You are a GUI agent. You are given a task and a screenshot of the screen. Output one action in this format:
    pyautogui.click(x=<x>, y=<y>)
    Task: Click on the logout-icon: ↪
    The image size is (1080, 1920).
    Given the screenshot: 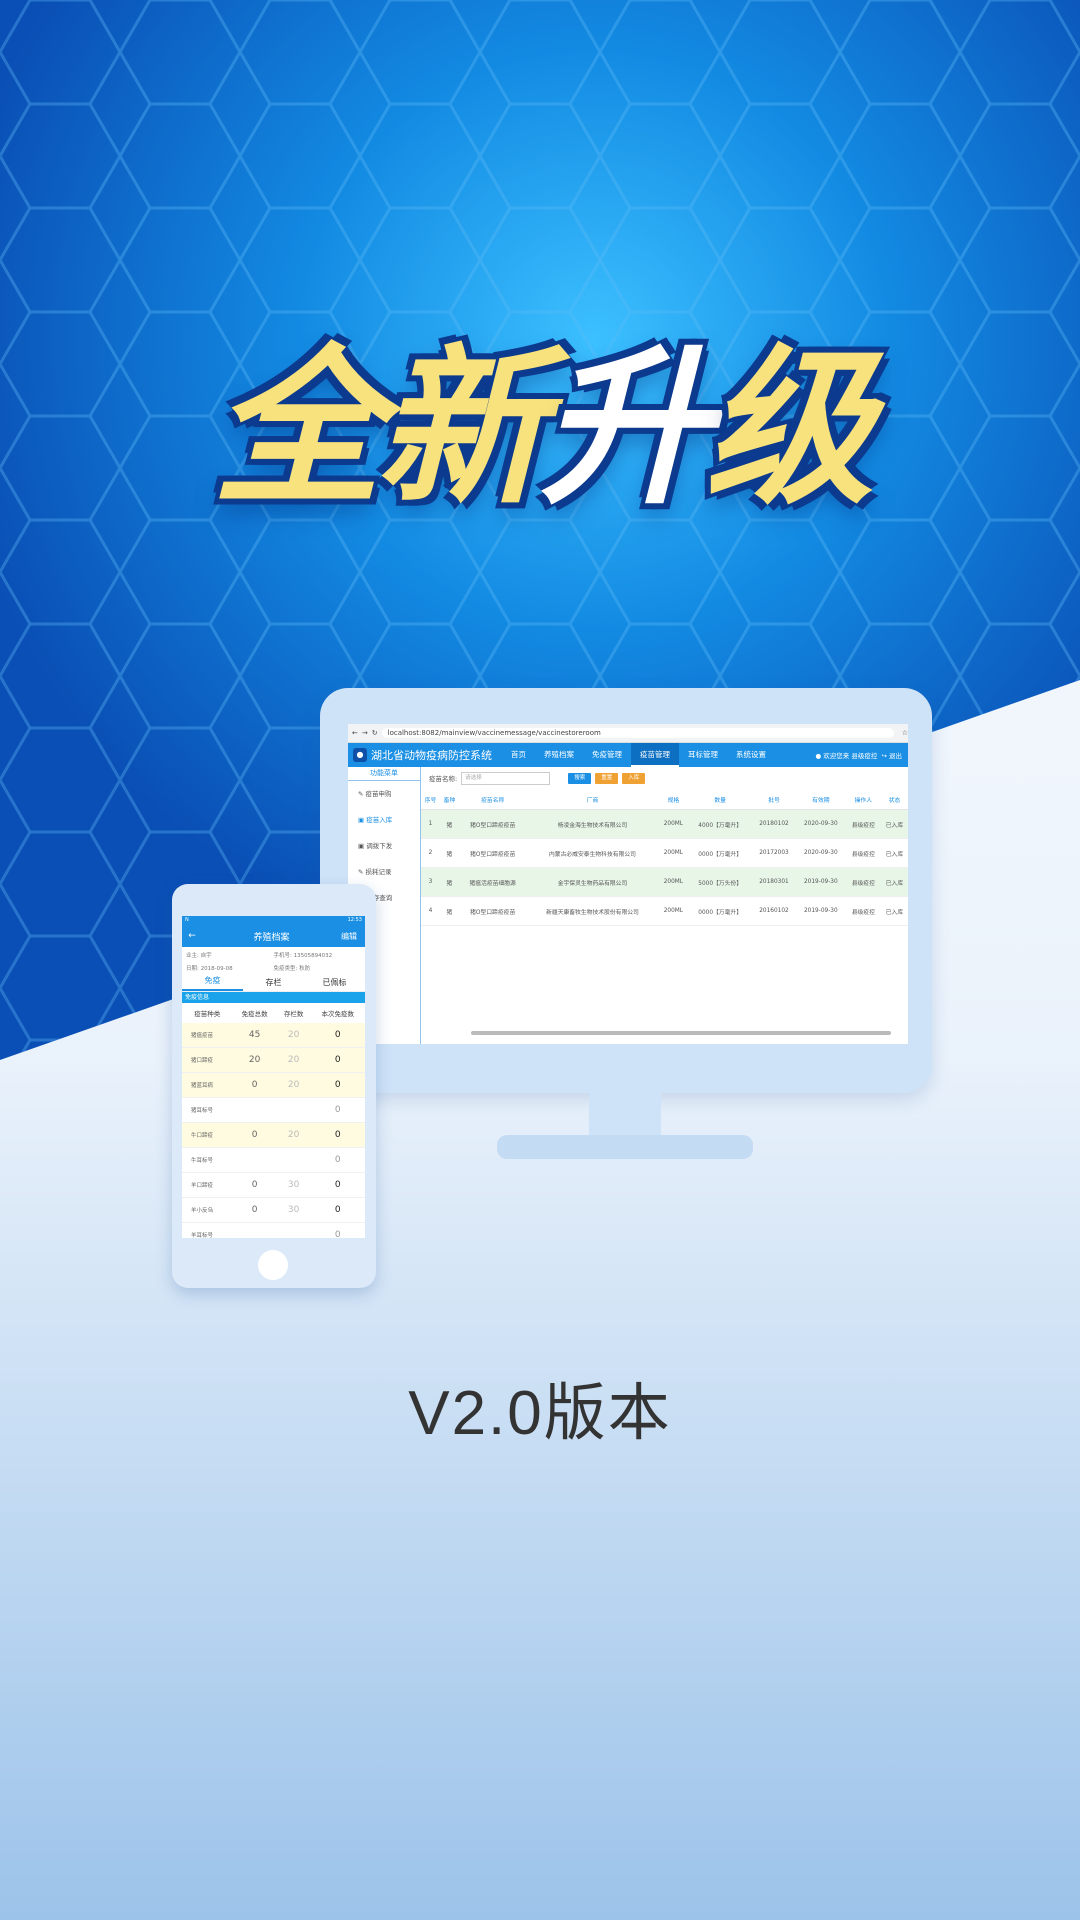 What is the action you would take?
    pyautogui.click(x=883, y=756)
    